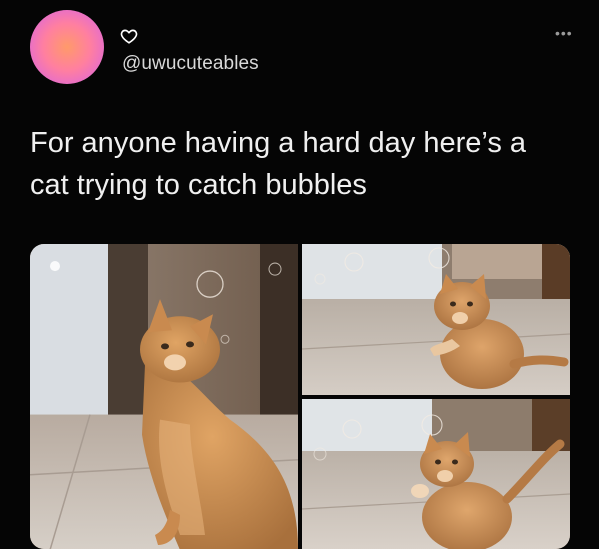 This screenshot has width=599, height=549. Describe the element at coordinates (190, 64) in the screenshot. I see `username-handle: @uwucuteables` at that location.